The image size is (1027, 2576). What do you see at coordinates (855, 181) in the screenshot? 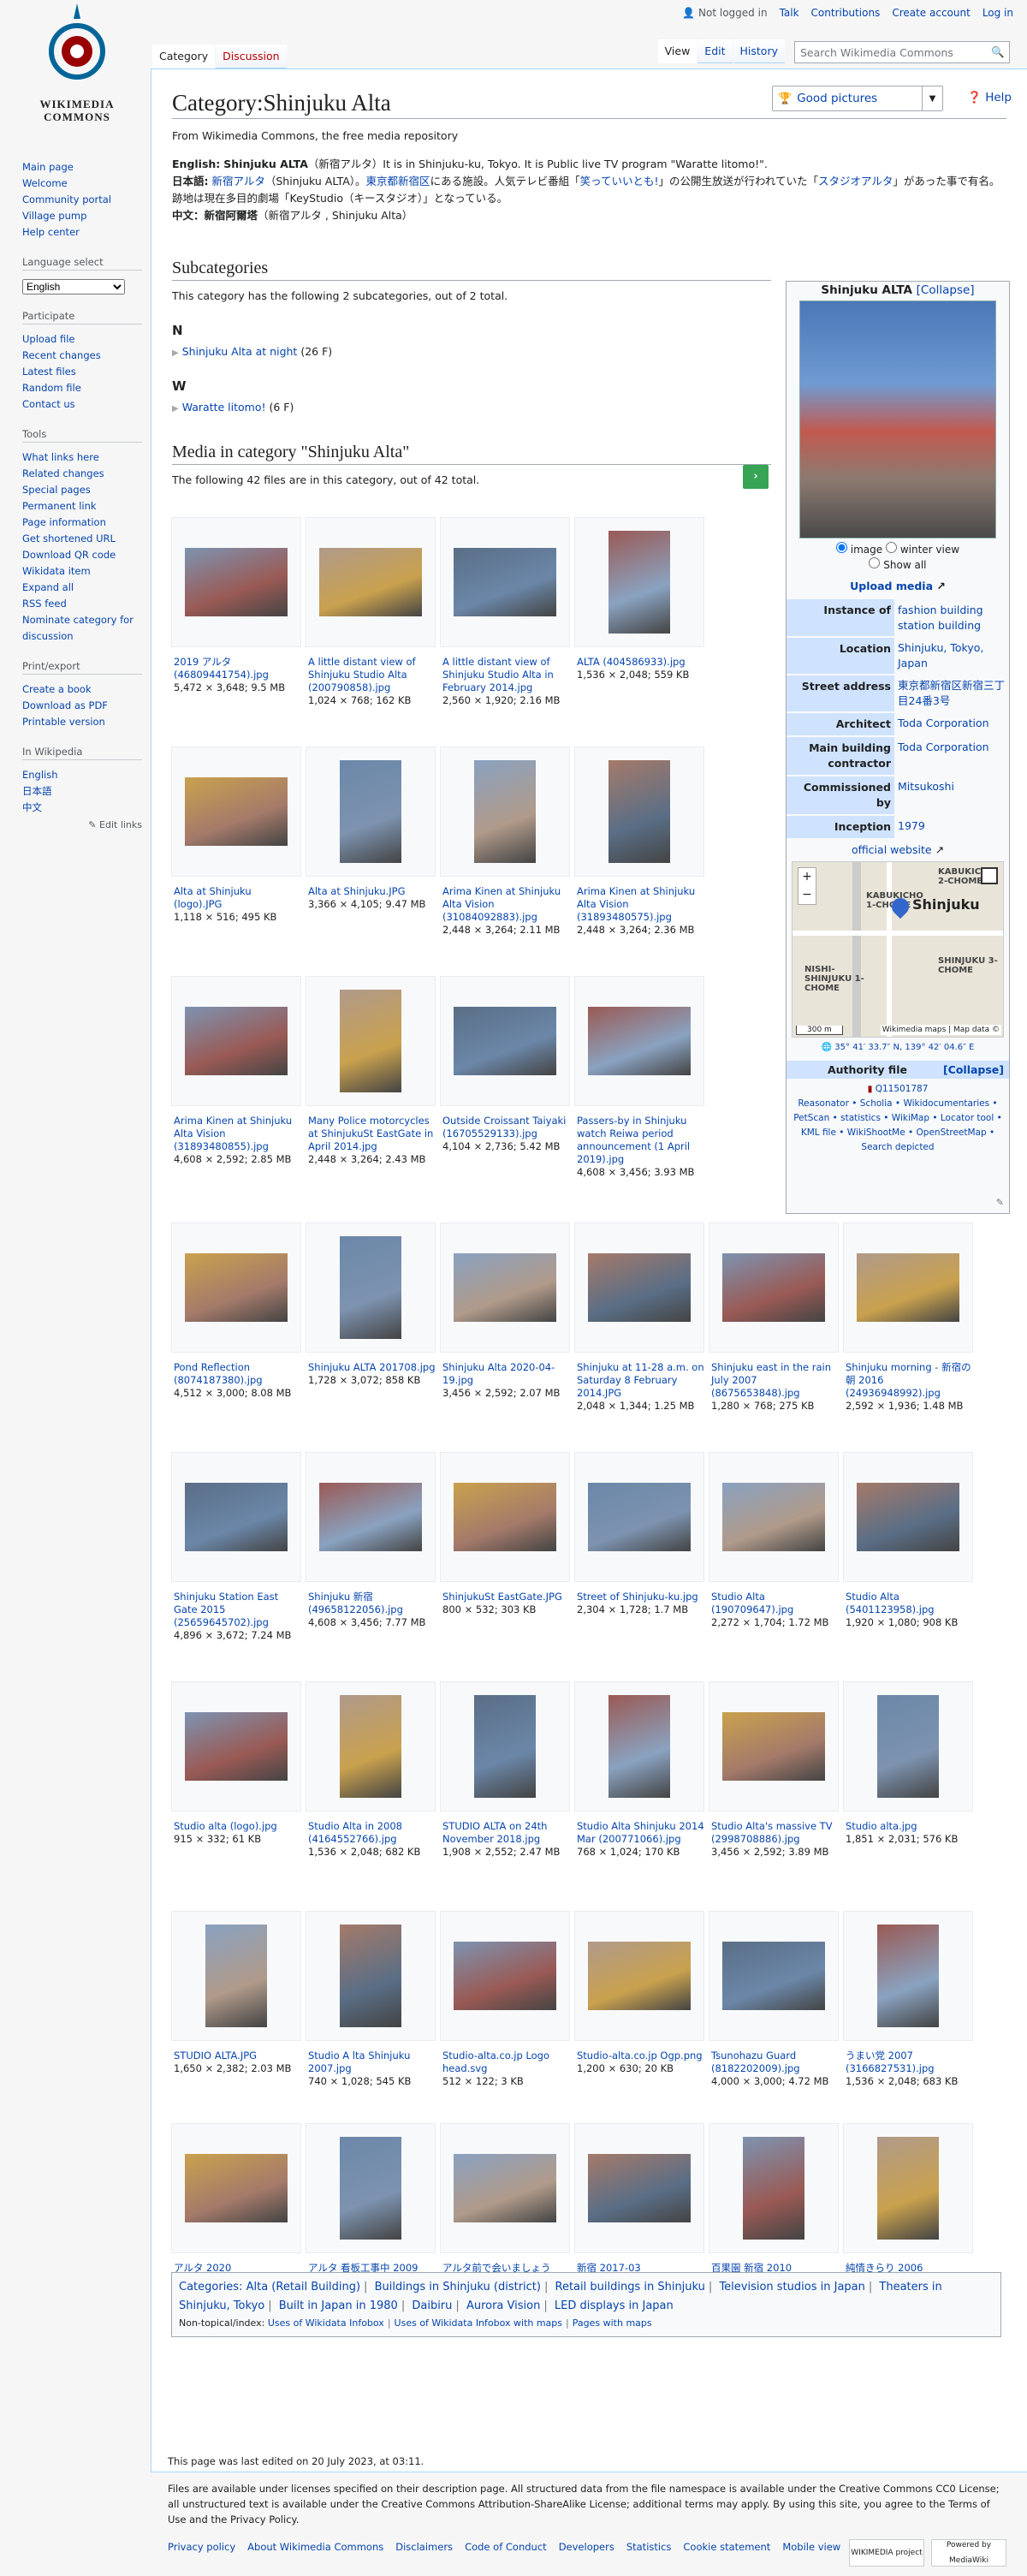
I see `desc-ja-link-studio: スタジオアルタ` at bounding box center [855, 181].